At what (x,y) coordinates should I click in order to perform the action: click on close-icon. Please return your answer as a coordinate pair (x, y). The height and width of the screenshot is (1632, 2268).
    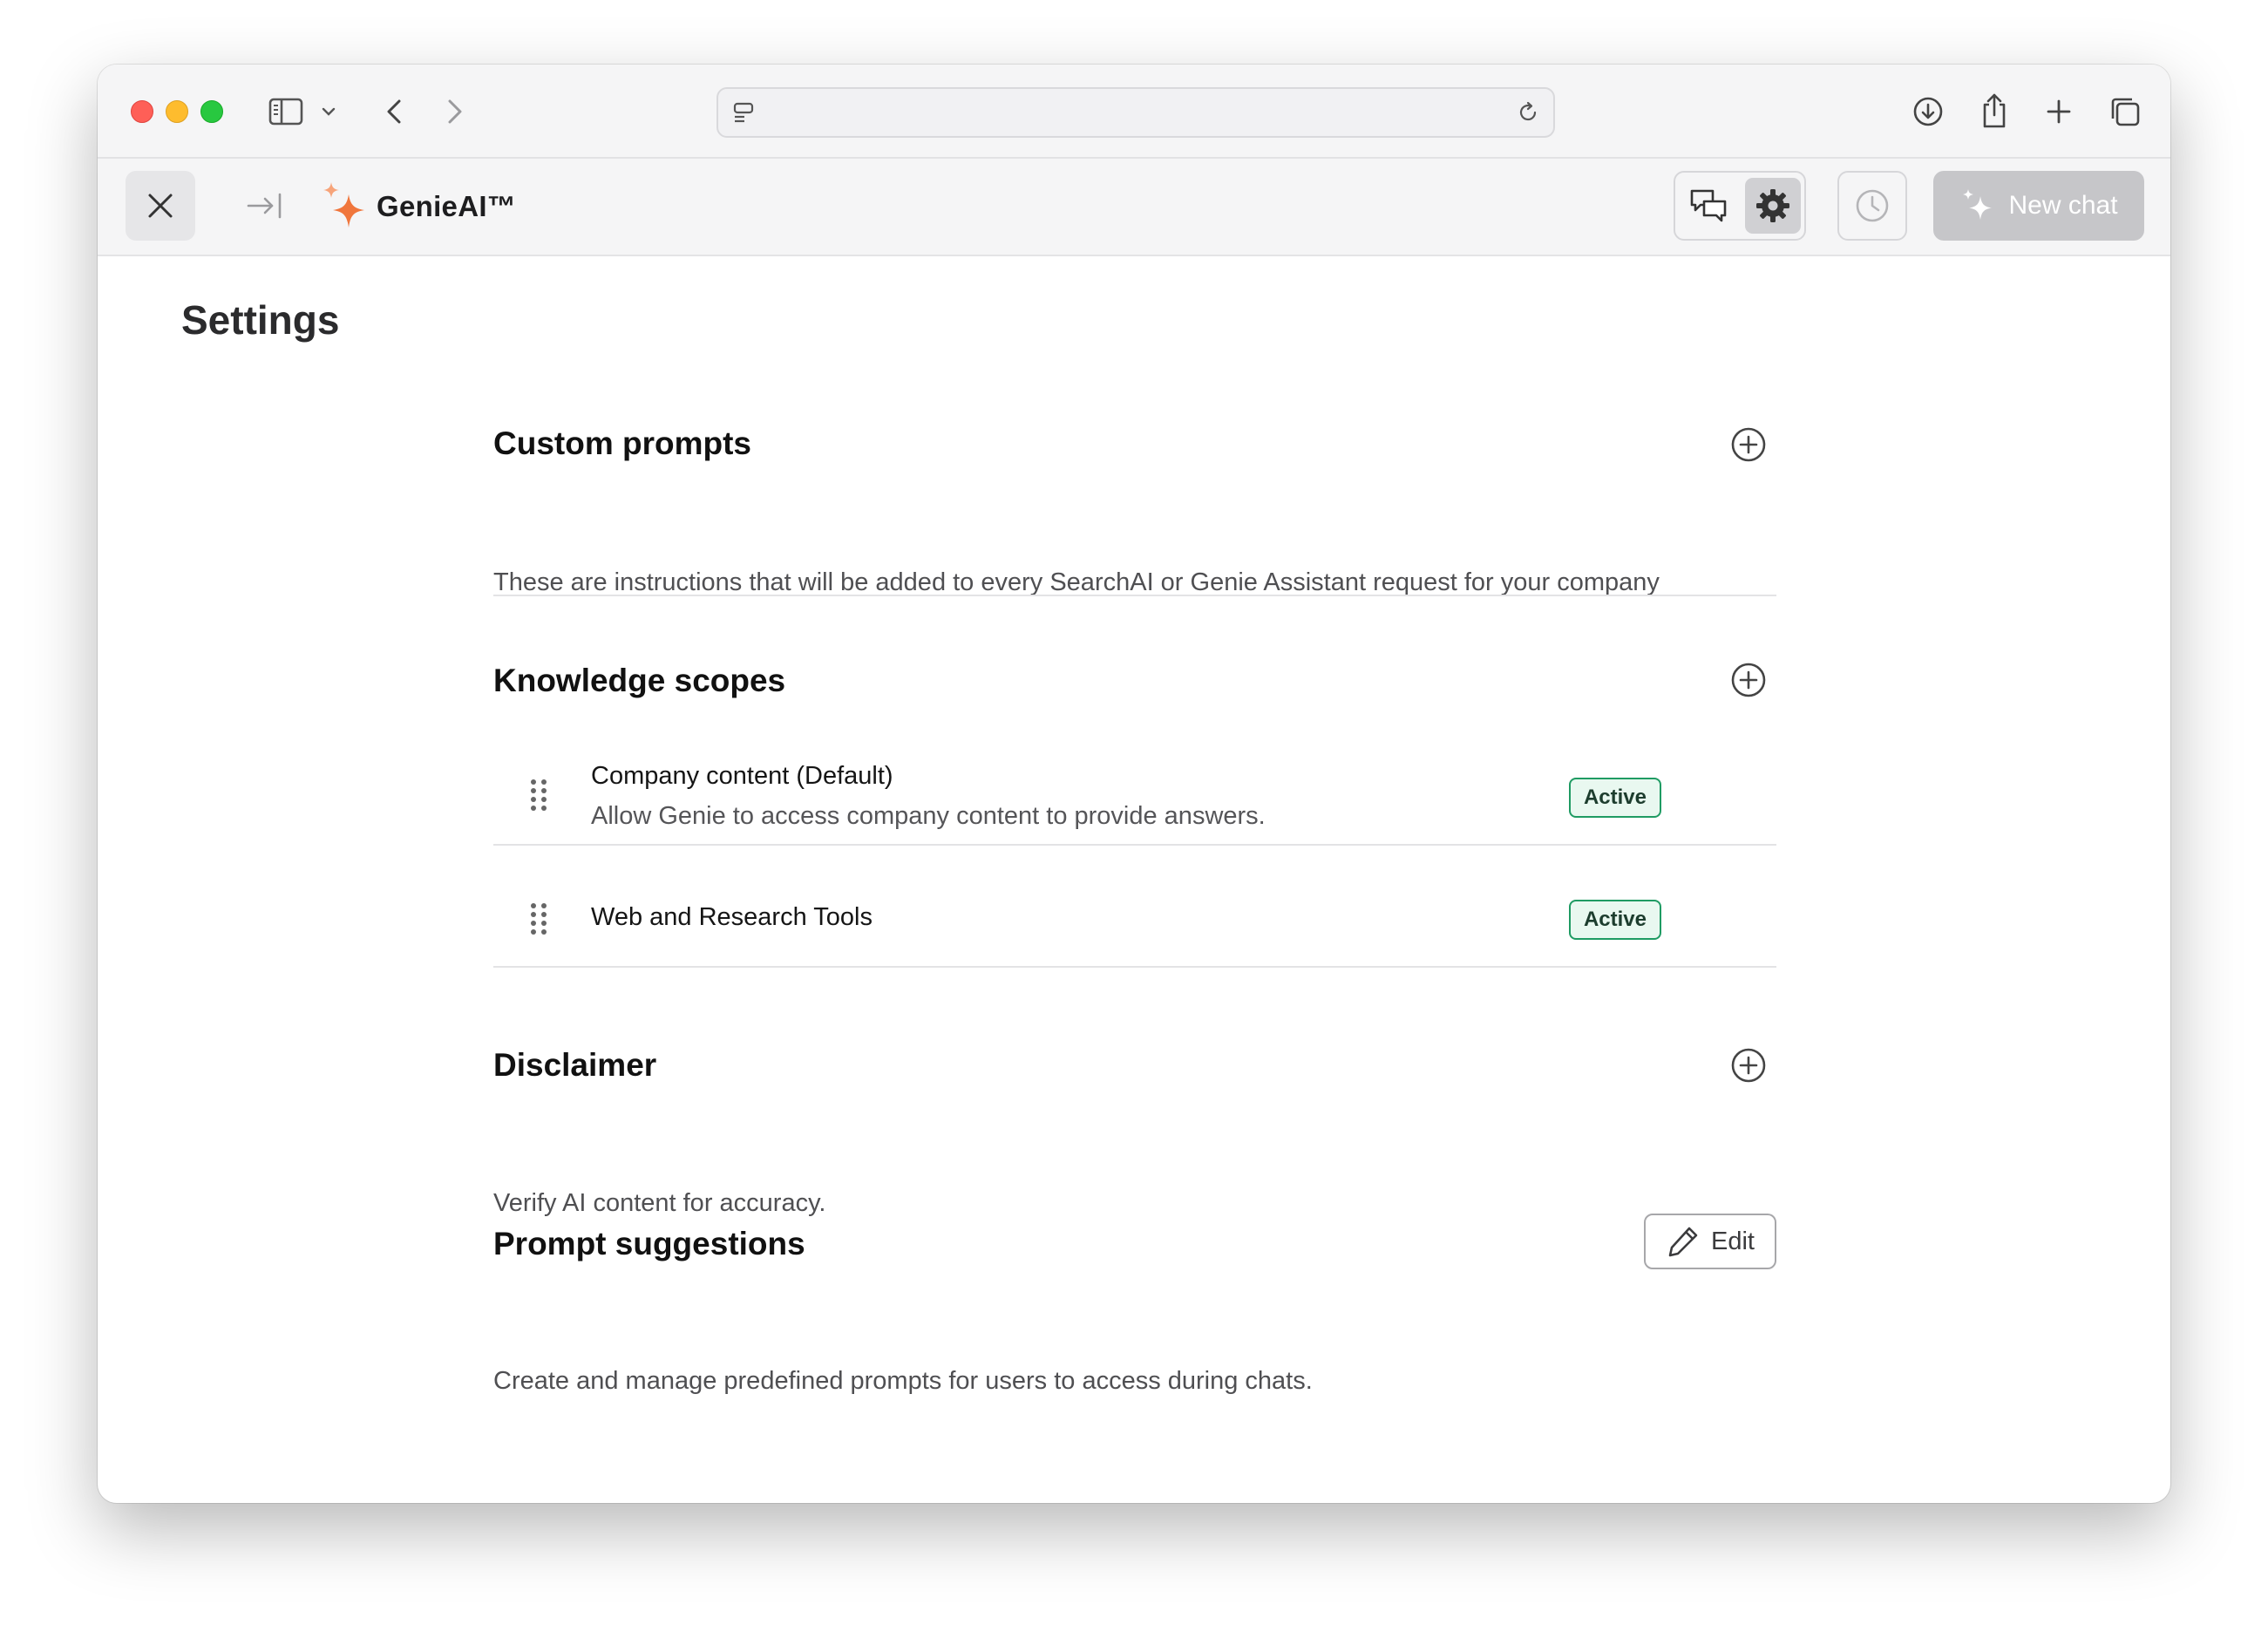
    Looking at the image, I should click on (160, 206).